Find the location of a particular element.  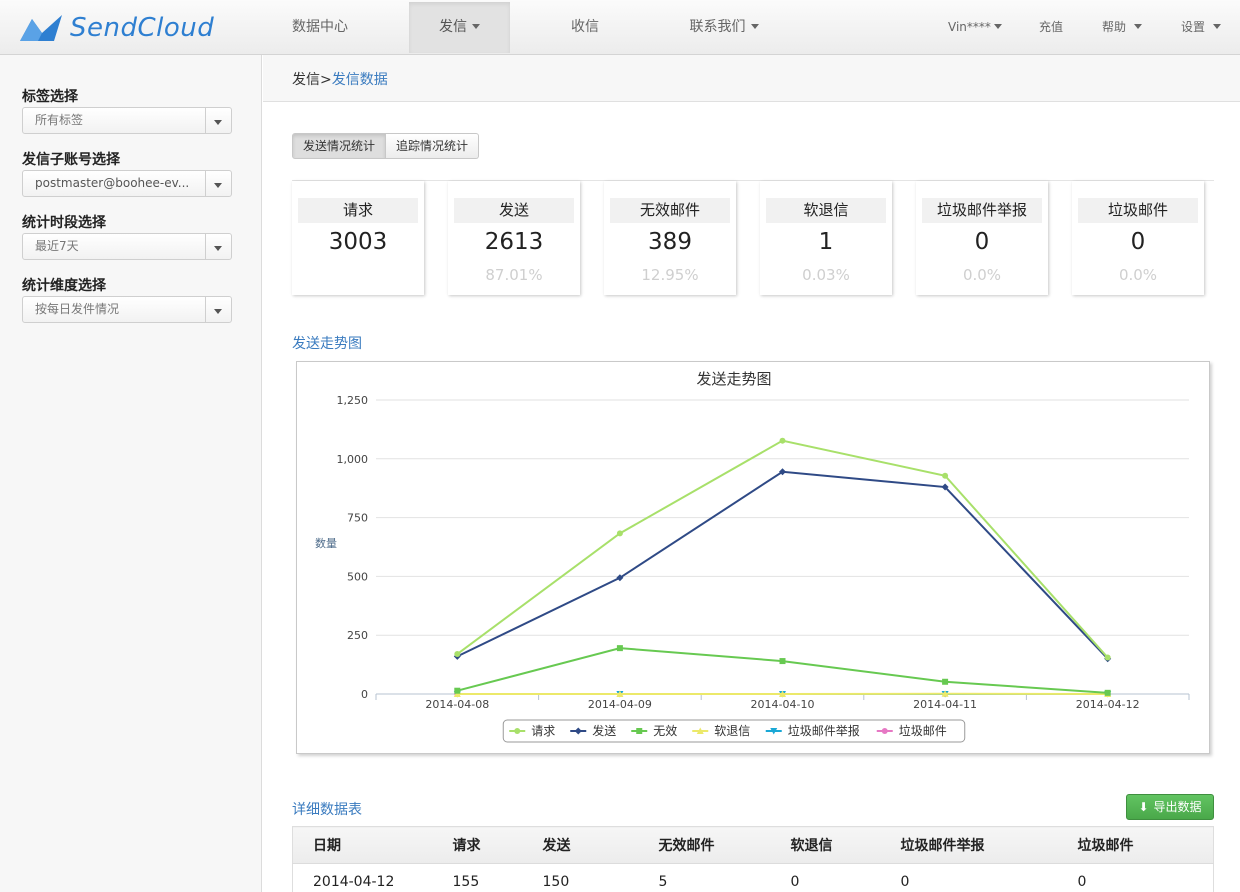

stat-label: 垃圾邮件 is located at coordinates (1138, 210).